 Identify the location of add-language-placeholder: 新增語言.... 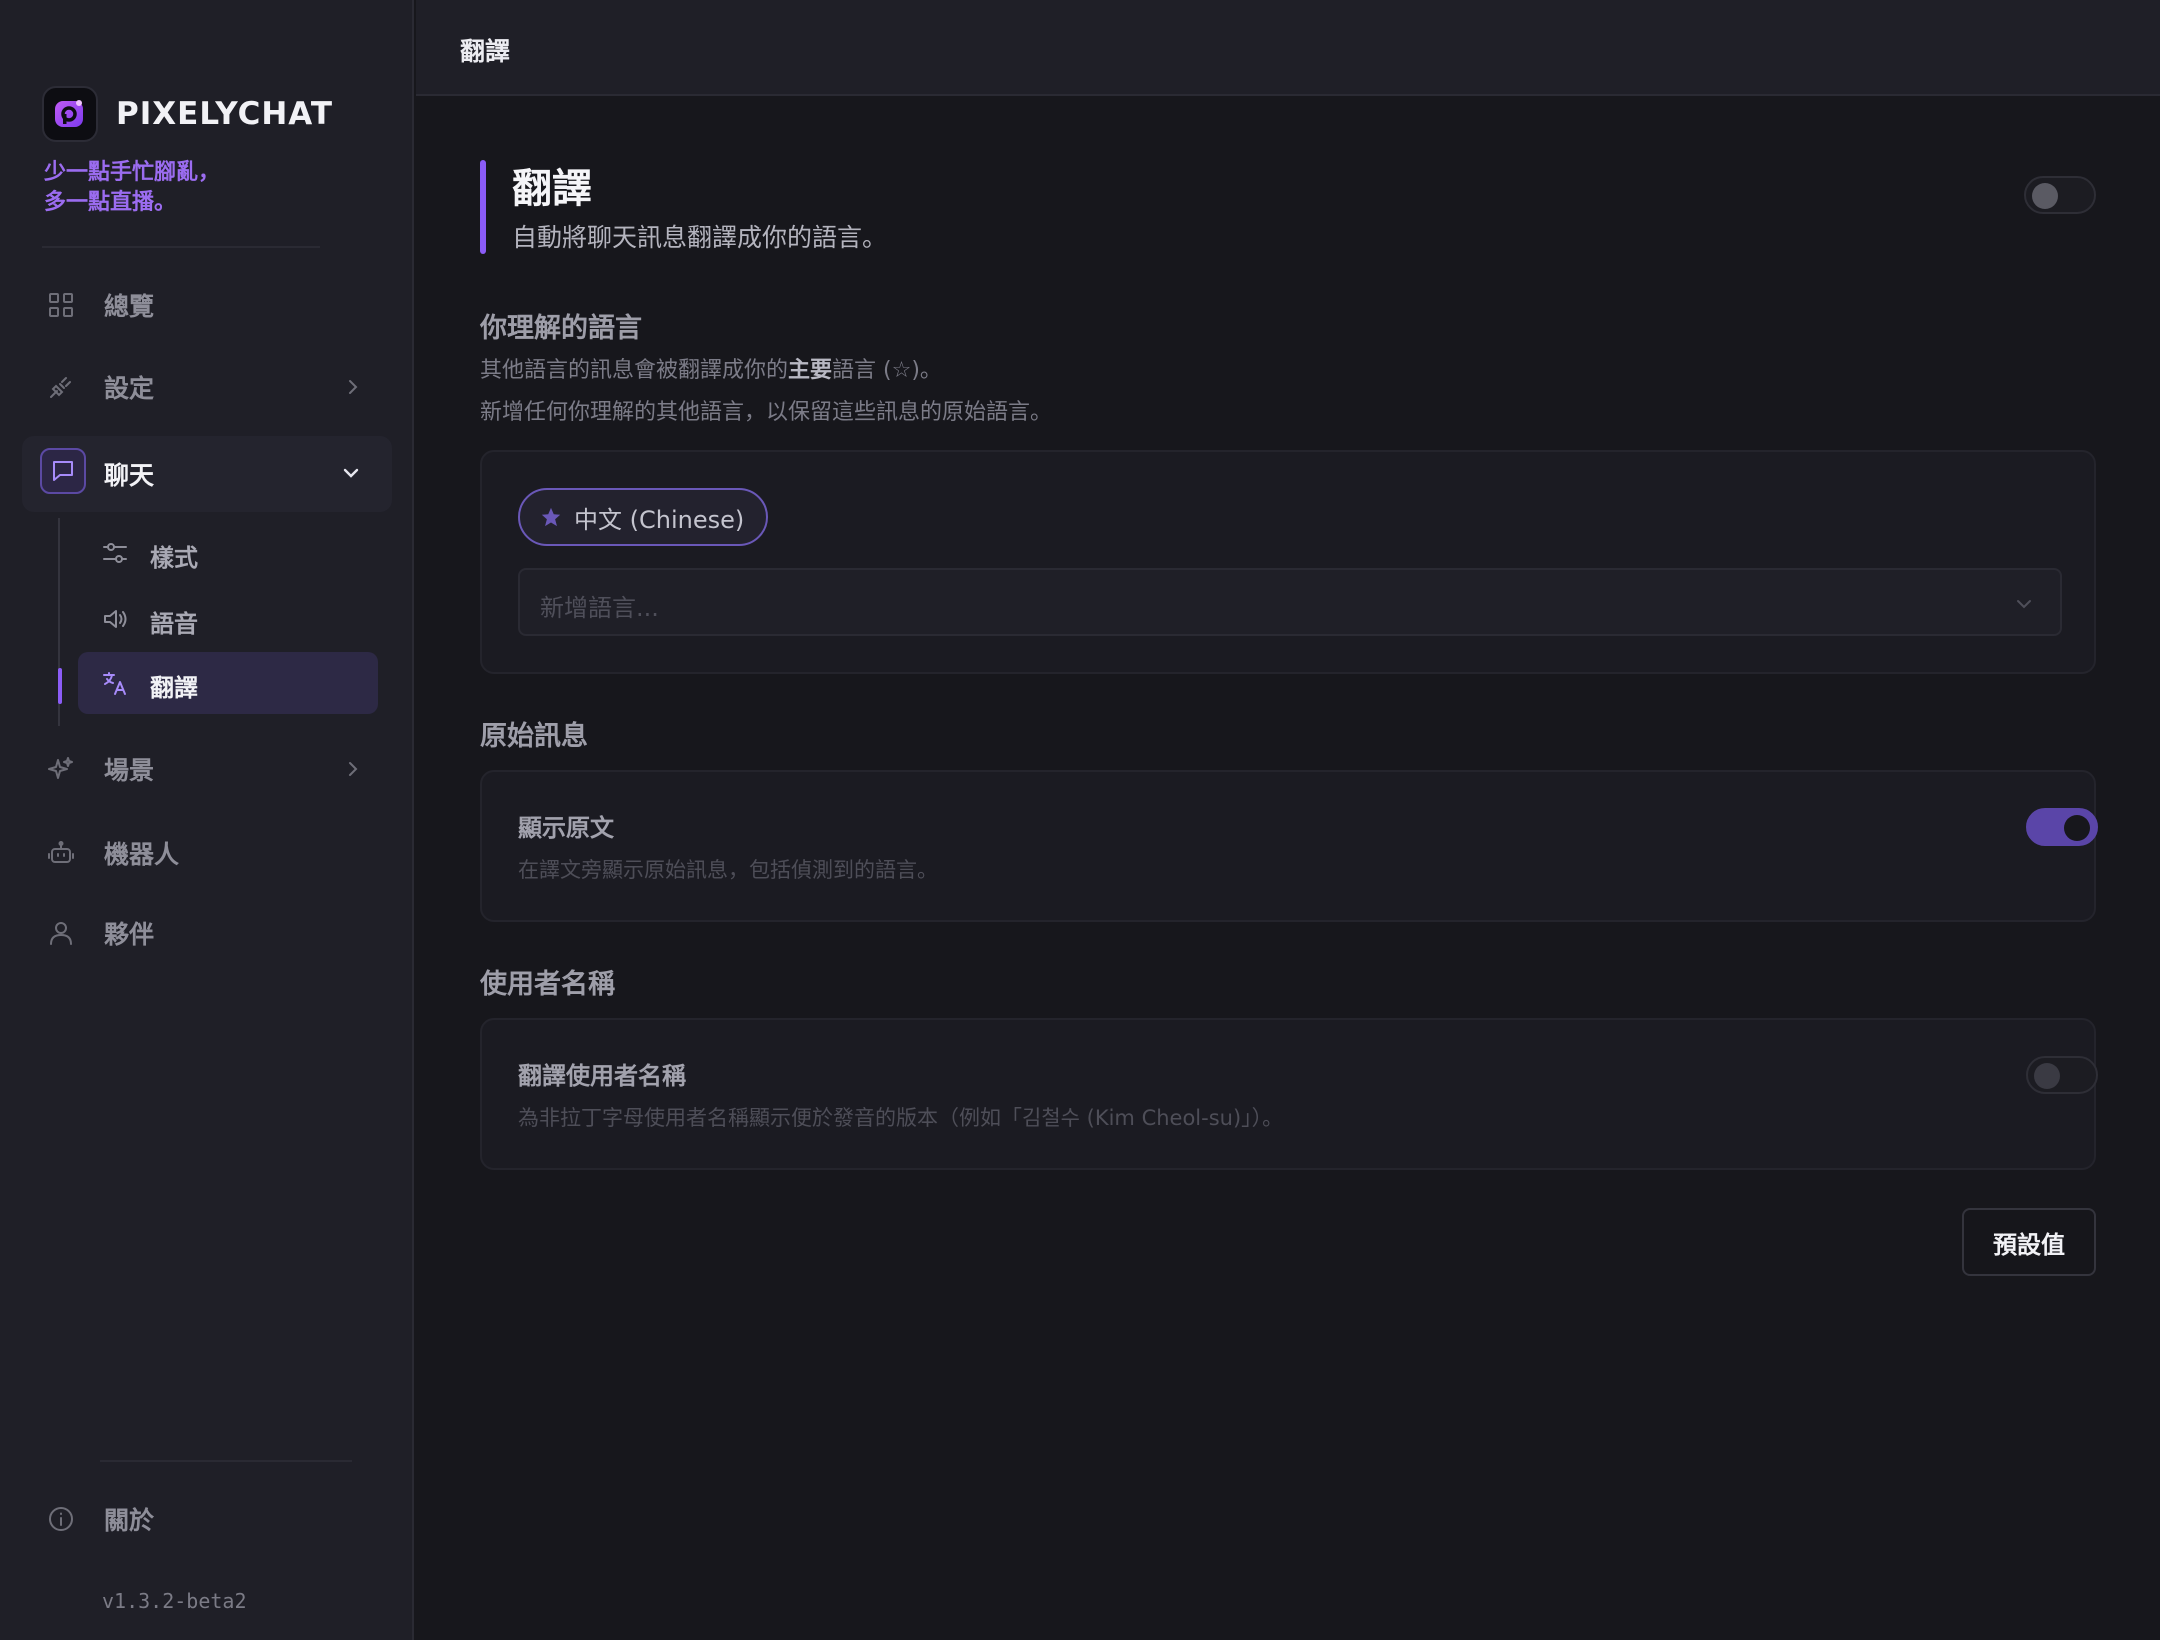
(599, 608).